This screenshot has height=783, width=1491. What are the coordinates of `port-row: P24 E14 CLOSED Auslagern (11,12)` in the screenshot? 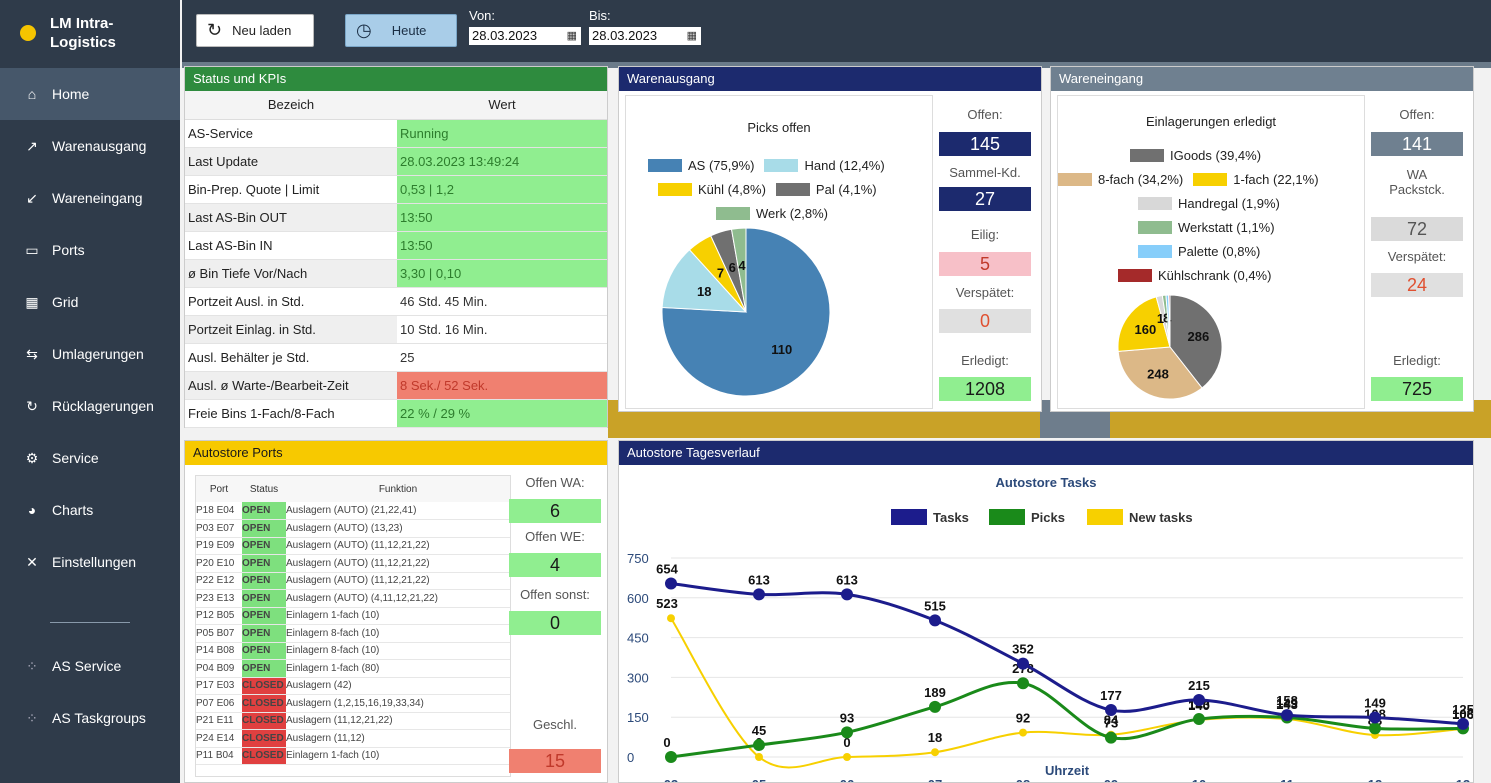 It's located at (353, 738).